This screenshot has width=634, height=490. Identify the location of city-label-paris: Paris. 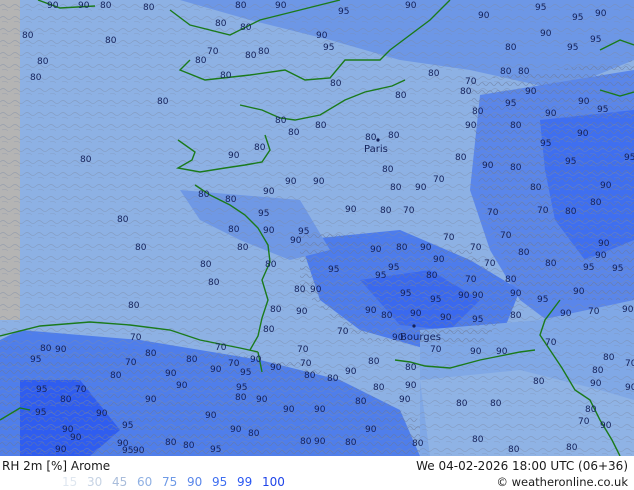
(376, 149).